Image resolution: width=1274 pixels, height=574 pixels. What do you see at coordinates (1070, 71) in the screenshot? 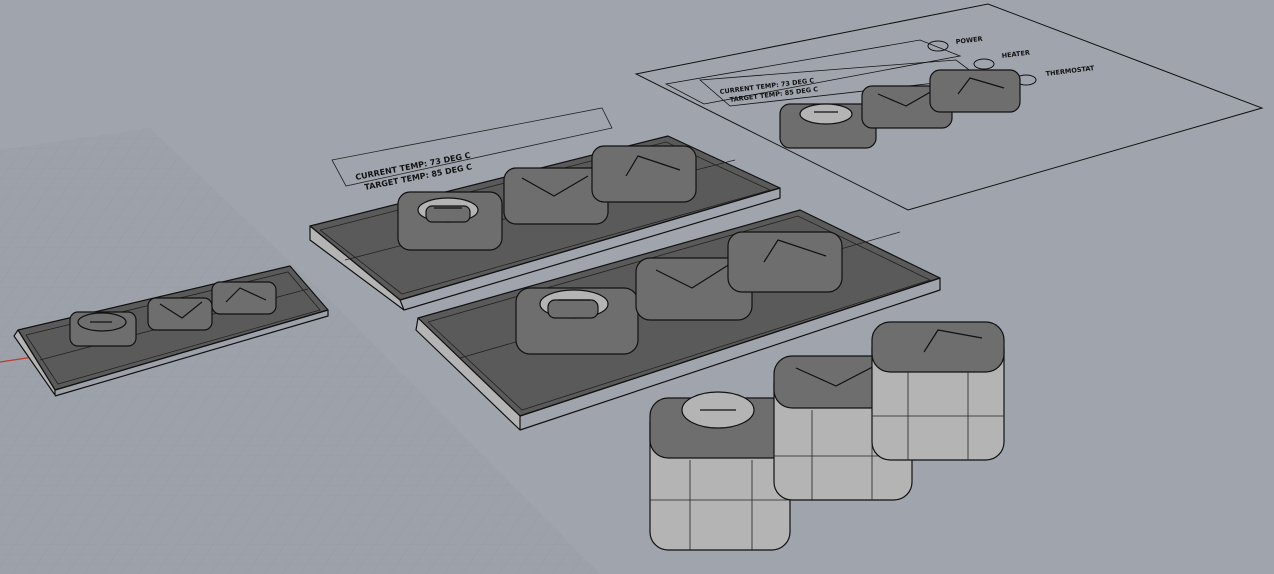
I see `led-thermostat-label: THERMOSTAT` at bounding box center [1070, 71].